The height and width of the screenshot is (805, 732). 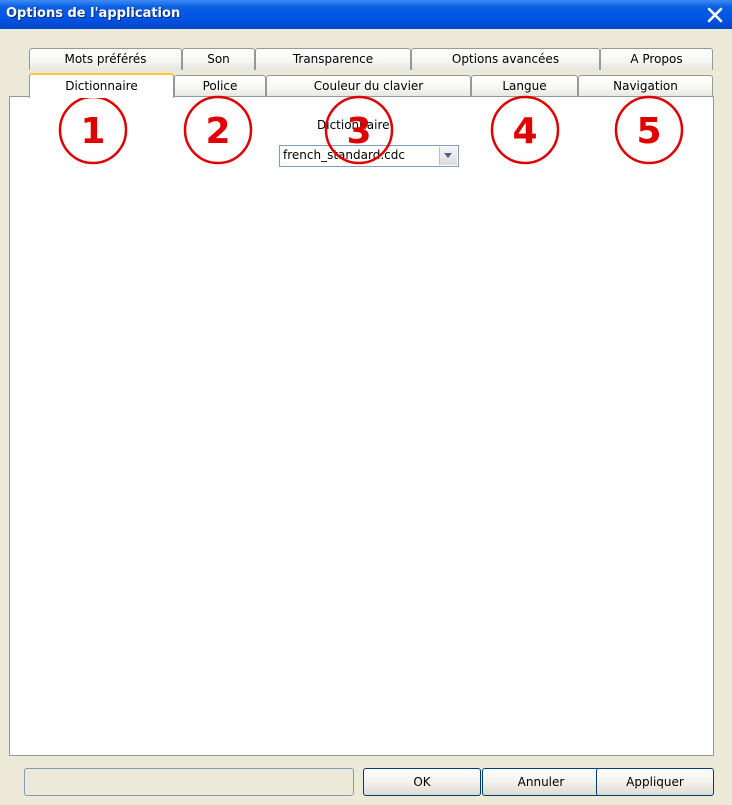 I want to click on apply-button: Appliquer, so click(x=655, y=782).